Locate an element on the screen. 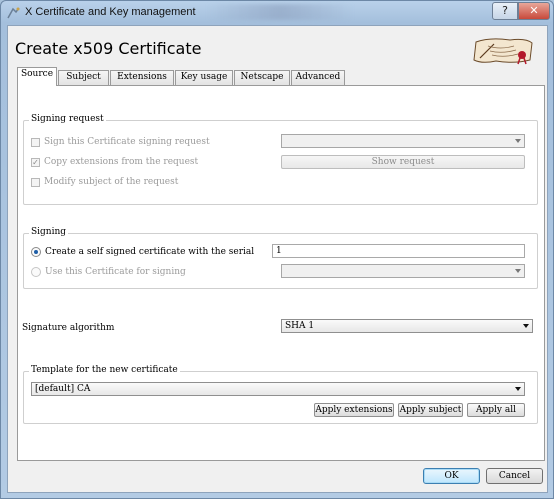 This screenshot has height=499, width=554. xca-logo-icon is located at coordinates (503, 51).